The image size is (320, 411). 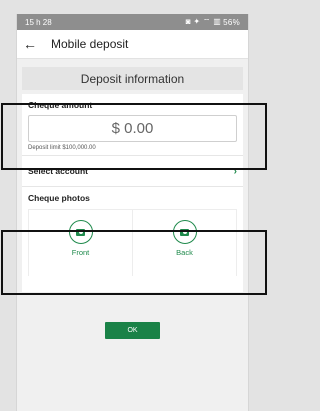 I want to click on app-bar: ← Mobile deposit, so click(x=132, y=44).